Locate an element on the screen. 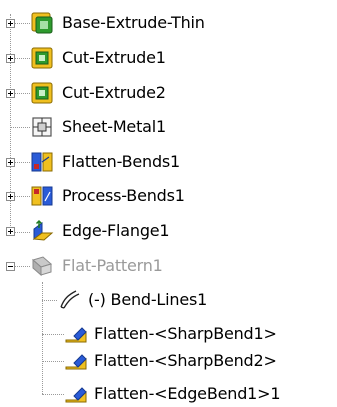 Image resolution: width=337 pixels, height=407 pixels. sheet-metal-icon is located at coordinates (42, 127).